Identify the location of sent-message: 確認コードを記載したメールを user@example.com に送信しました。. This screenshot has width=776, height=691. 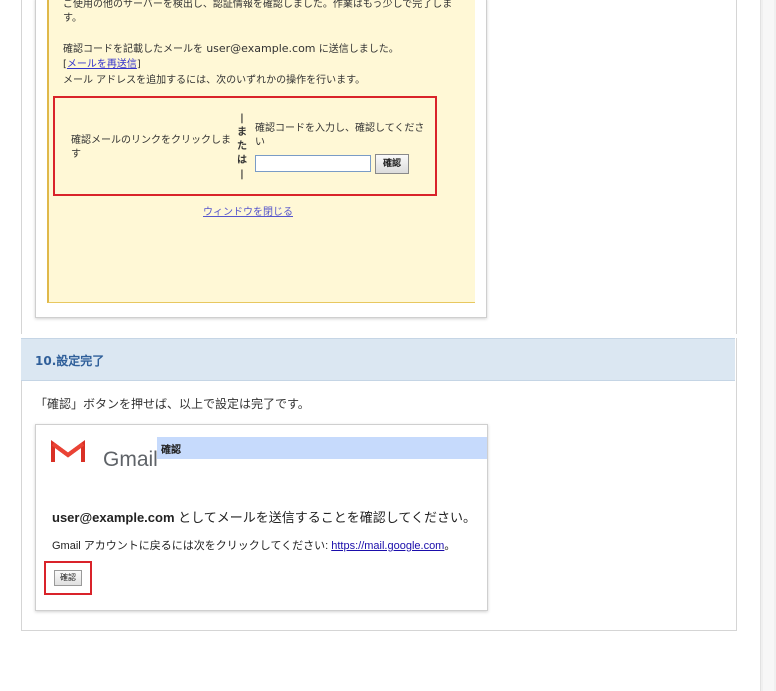
(231, 49).